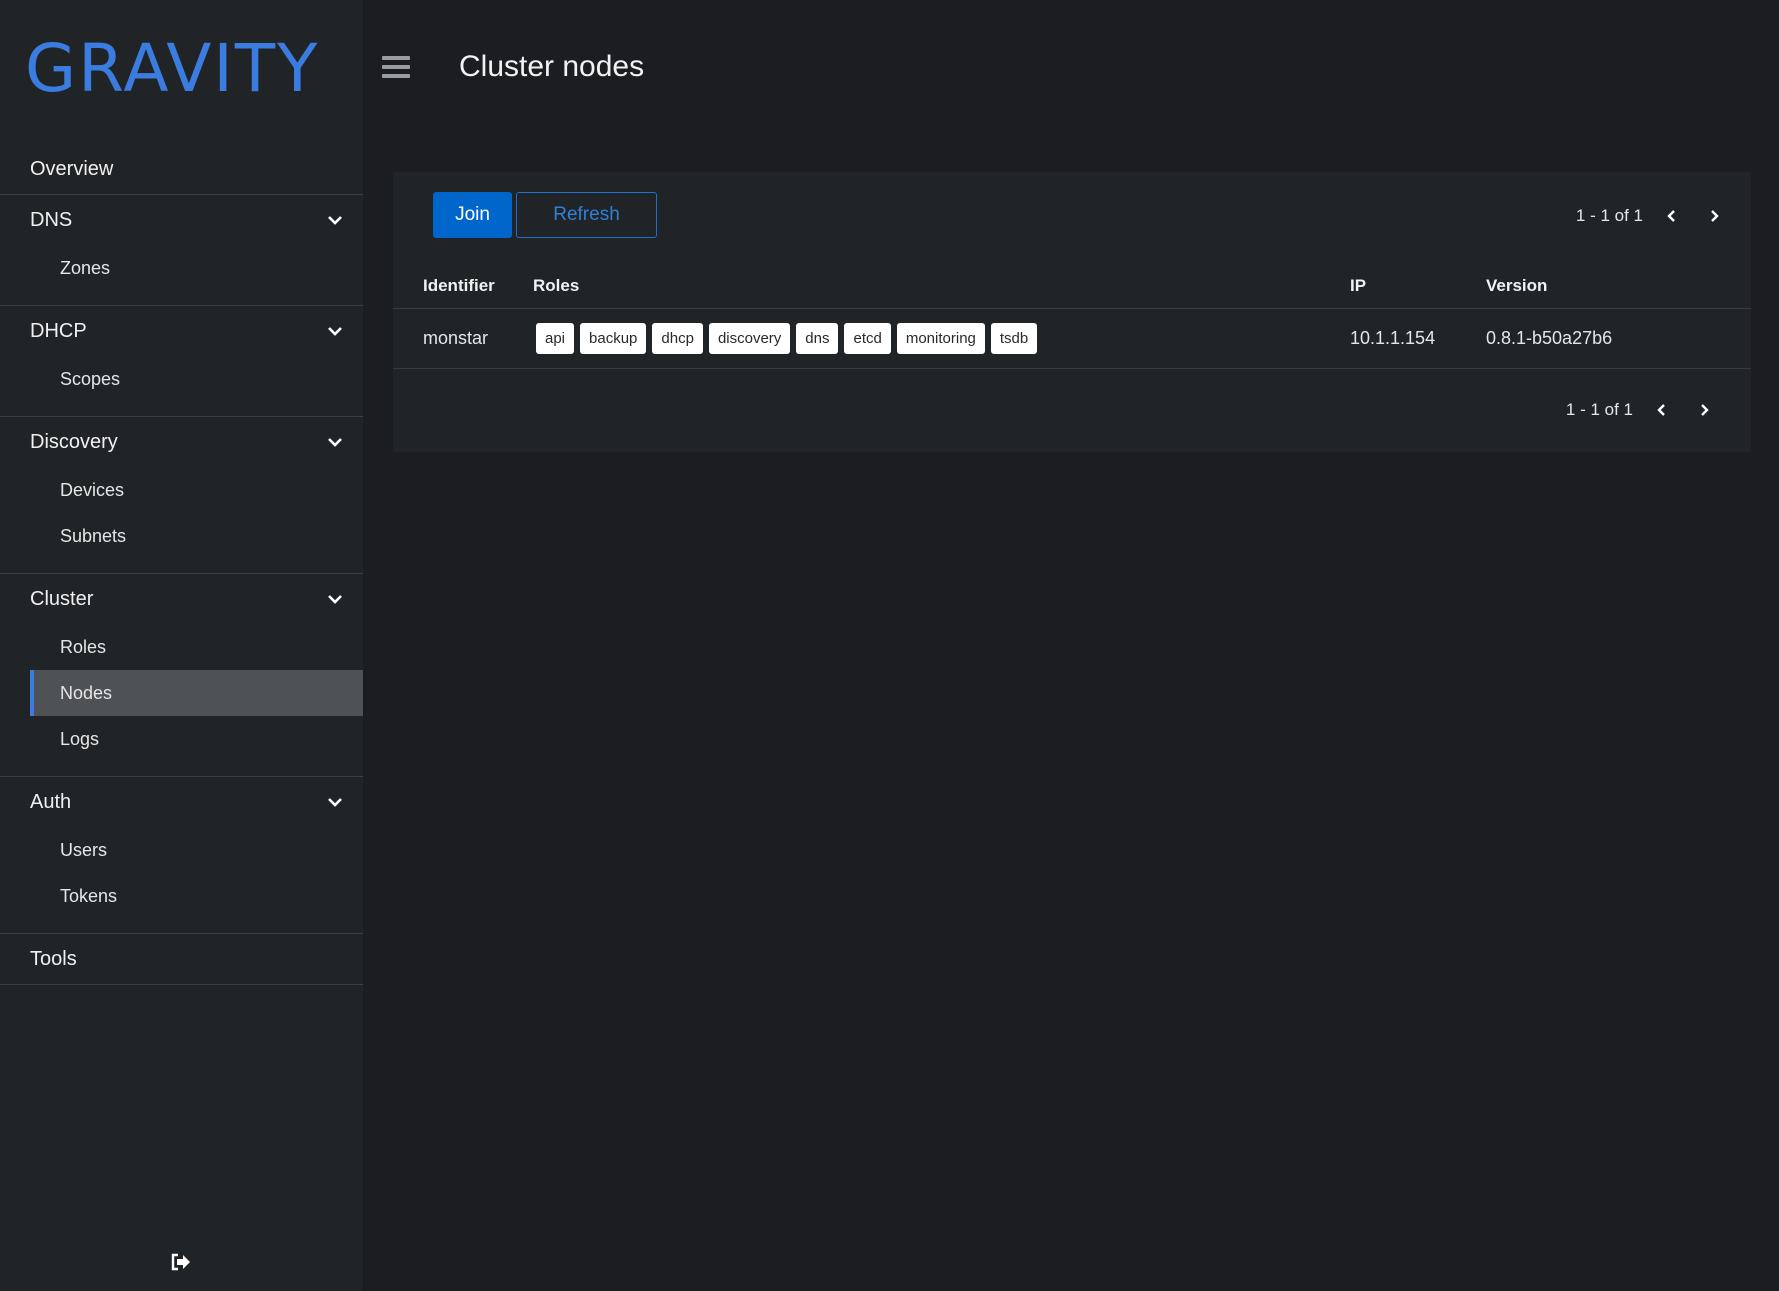  What do you see at coordinates (80, 738) in the screenshot?
I see `sidebar-item-label: Logs` at bounding box center [80, 738].